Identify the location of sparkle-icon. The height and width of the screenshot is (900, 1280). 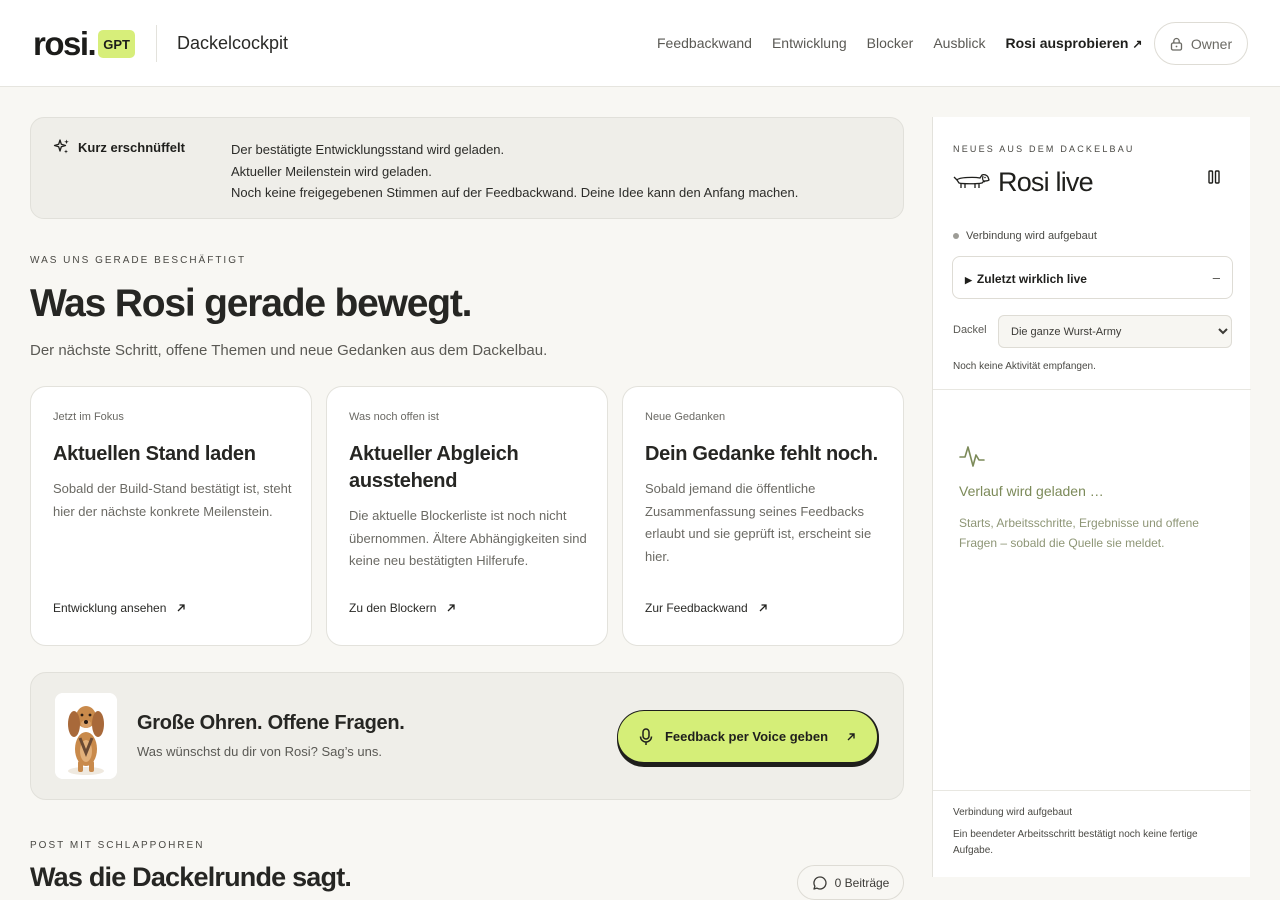
(61, 146).